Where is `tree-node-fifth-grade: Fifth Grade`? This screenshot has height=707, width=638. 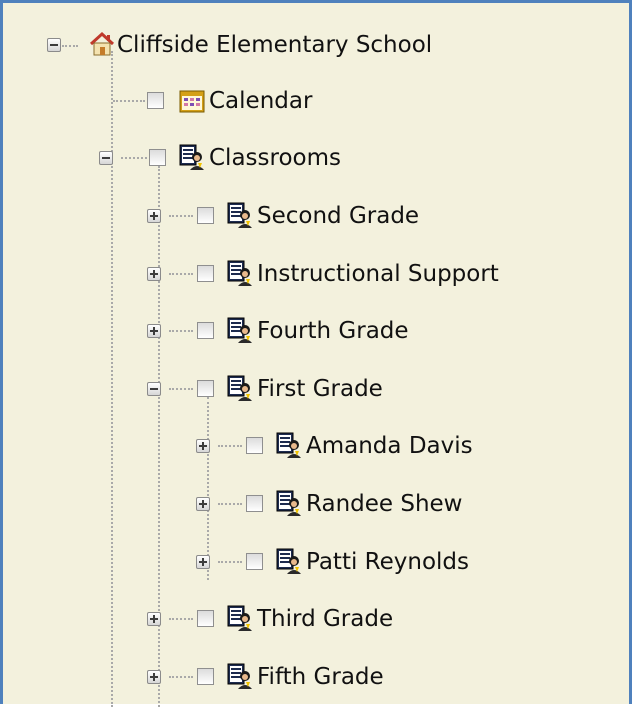 tree-node-fifth-grade: Fifth Grade is located at coordinates (307, 677).